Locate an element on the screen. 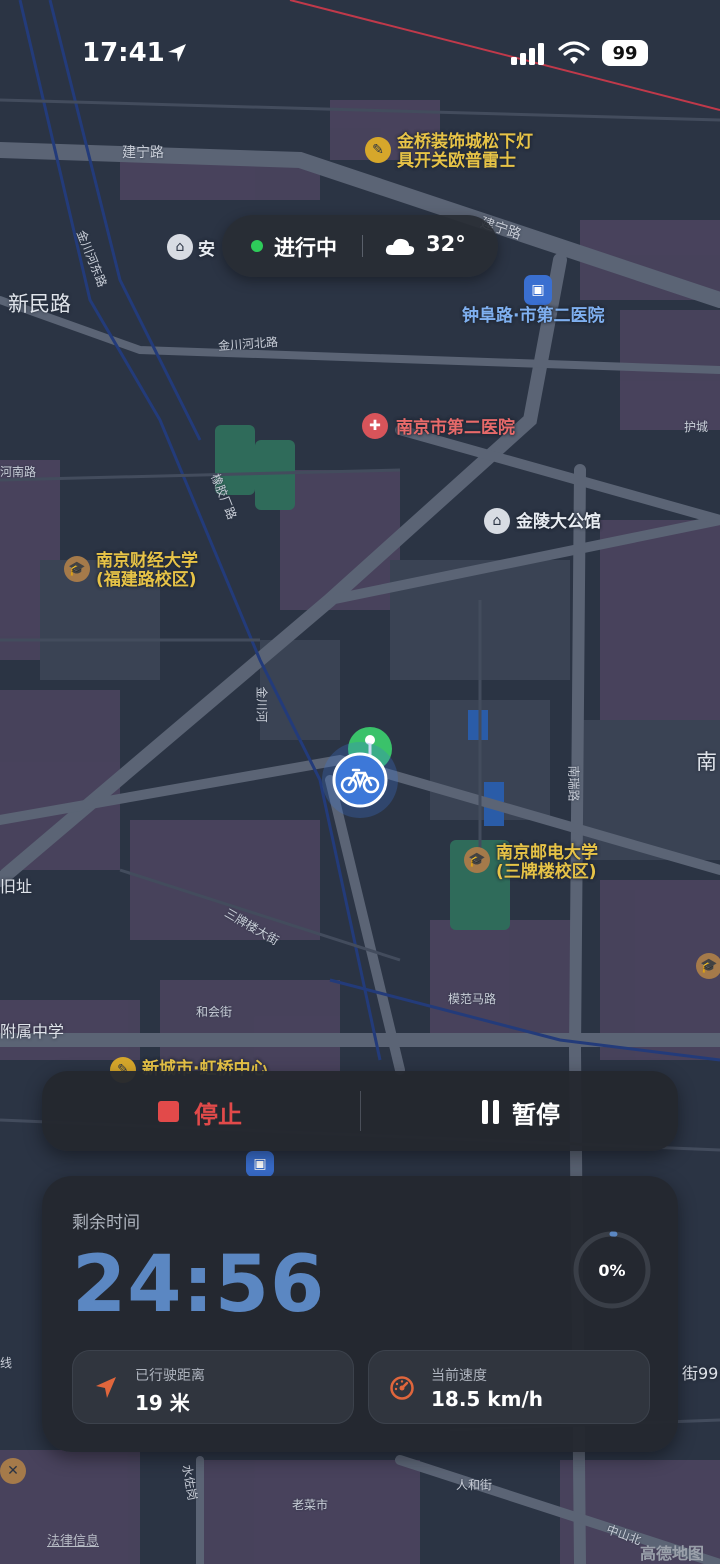  poi-label: 钟阜路·市第二医院 is located at coordinates (533, 316).